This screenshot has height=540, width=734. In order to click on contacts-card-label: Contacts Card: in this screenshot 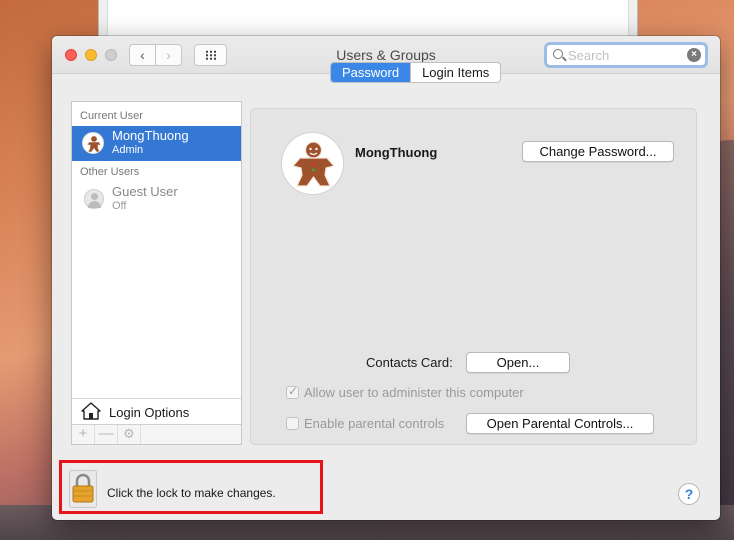, I will do `click(409, 362)`.